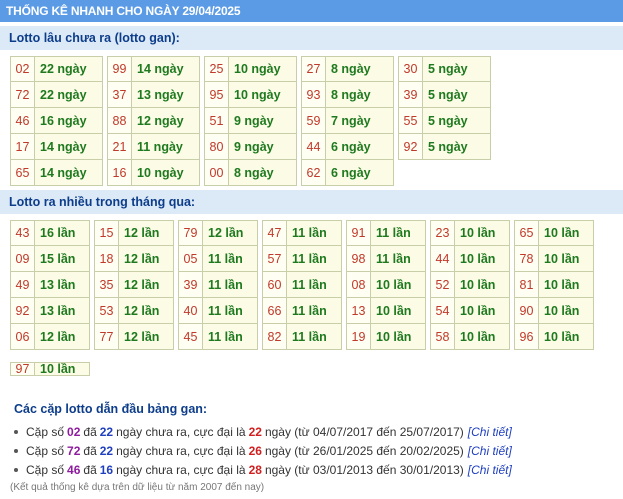  I want to click on stat-entry: 43 16 lần, so click(50, 233).